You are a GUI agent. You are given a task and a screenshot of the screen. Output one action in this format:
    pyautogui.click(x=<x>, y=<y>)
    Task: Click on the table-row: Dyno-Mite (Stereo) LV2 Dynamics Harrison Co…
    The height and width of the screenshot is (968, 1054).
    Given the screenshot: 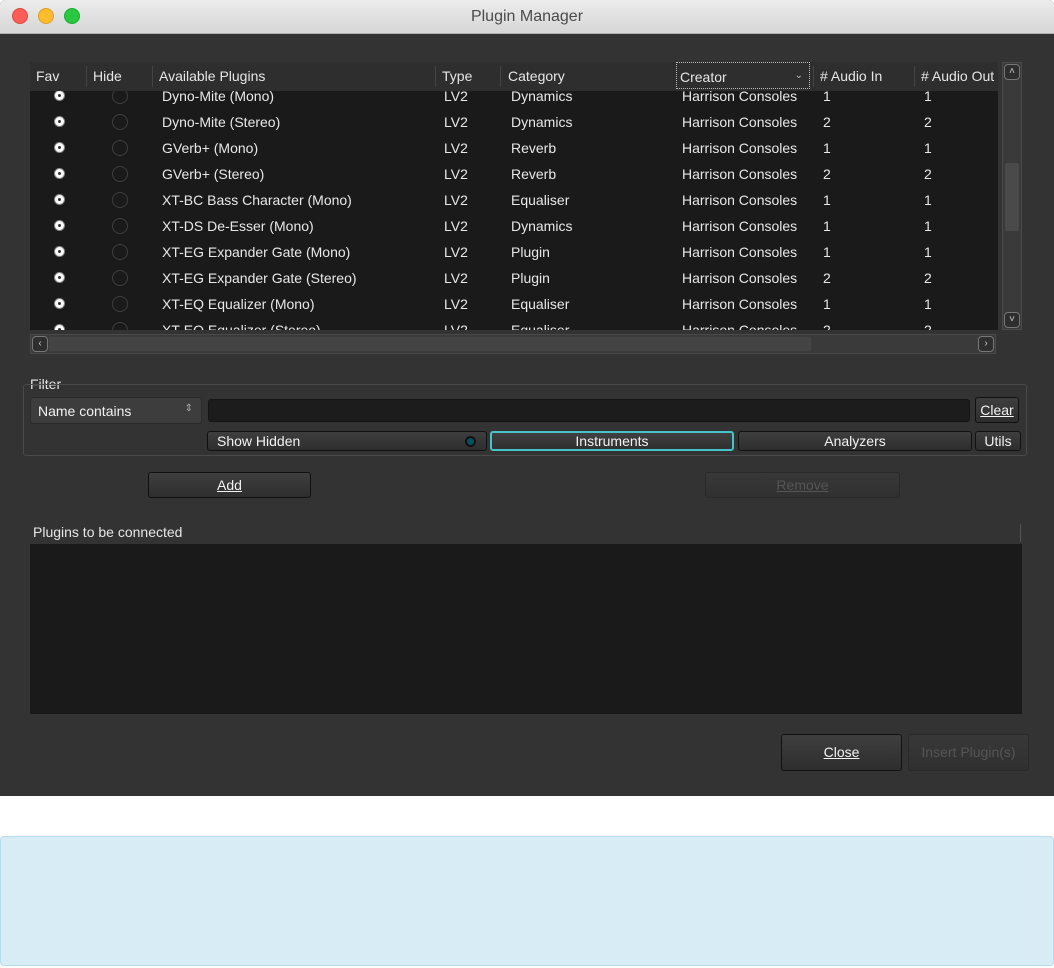 What is the action you would take?
    pyautogui.click(x=514, y=122)
    